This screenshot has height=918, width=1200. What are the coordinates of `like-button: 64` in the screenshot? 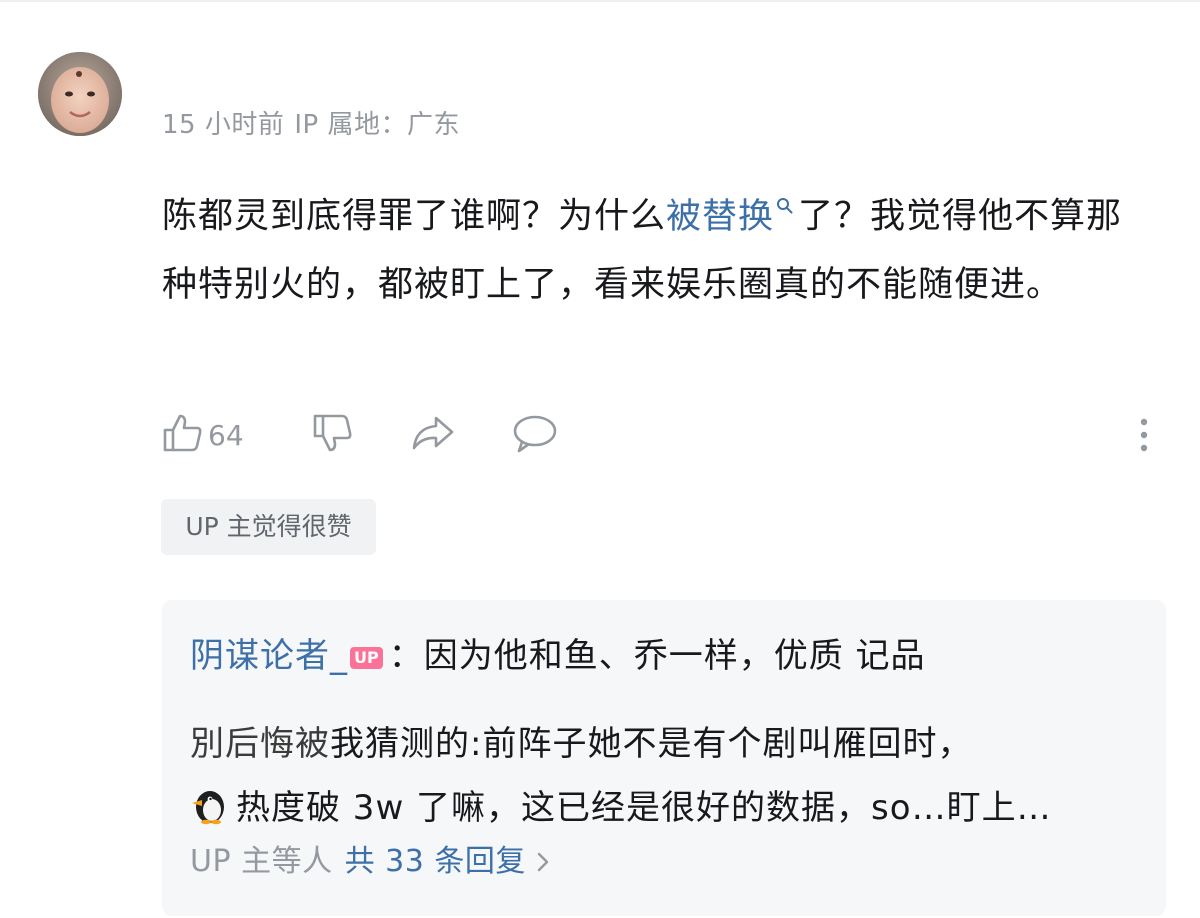 It's located at (203, 435).